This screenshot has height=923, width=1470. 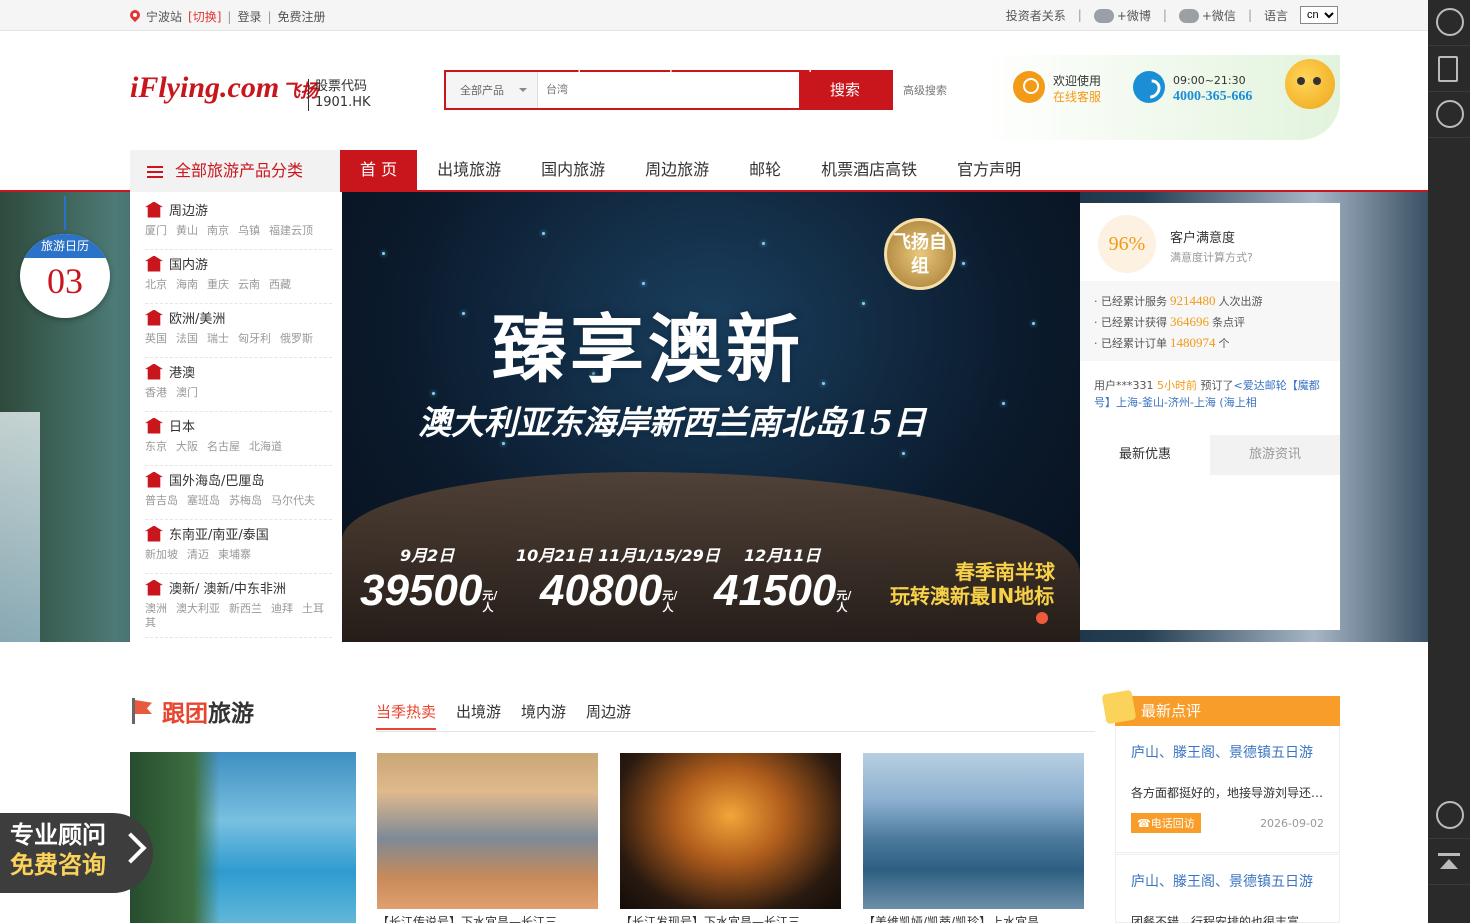 What do you see at coordinates (227, 587) in the screenshot?
I see `category-title: 澳新/ 澳新/中东非洲` at bounding box center [227, 587].